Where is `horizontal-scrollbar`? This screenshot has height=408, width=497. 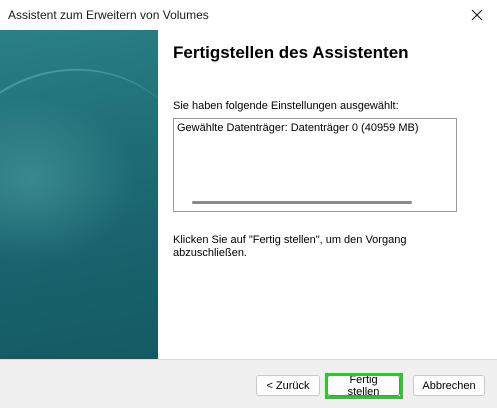
horizontal-scrollbar is located at coordinates (302, 202).